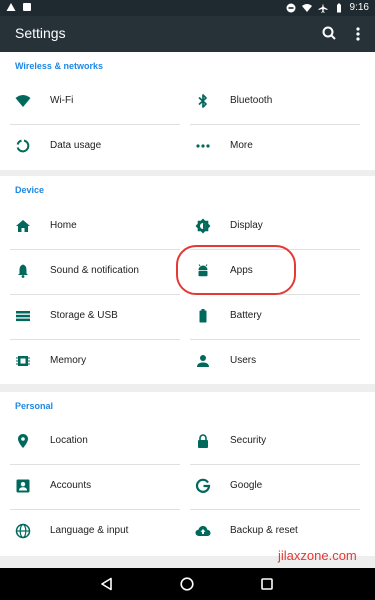 The height and width of the screenshot is (600, 375). I want to click on section-title-wireless: Wireless & networks, so click(59, 66).